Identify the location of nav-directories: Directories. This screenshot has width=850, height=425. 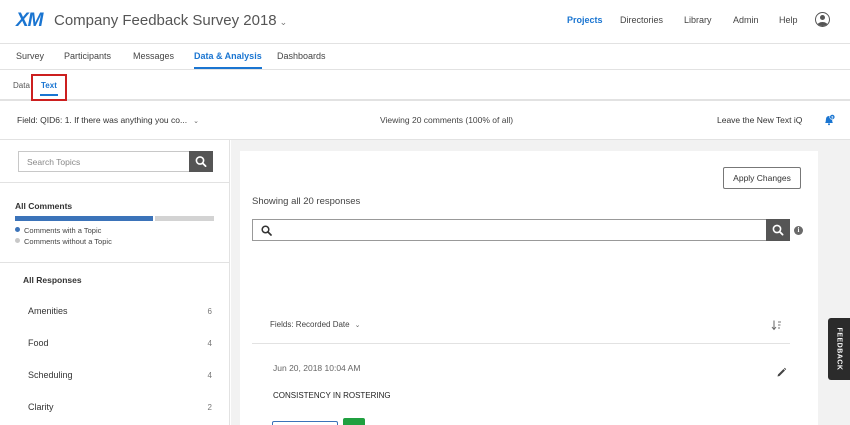
(641, 20).